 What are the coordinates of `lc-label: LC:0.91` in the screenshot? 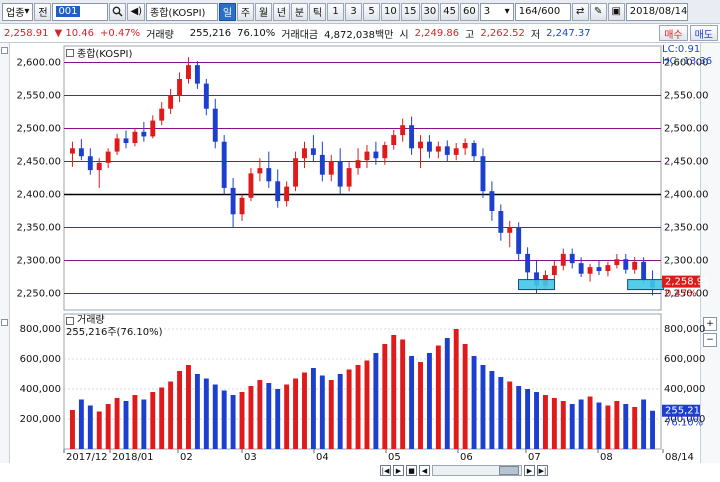 It's located at (681, 49).